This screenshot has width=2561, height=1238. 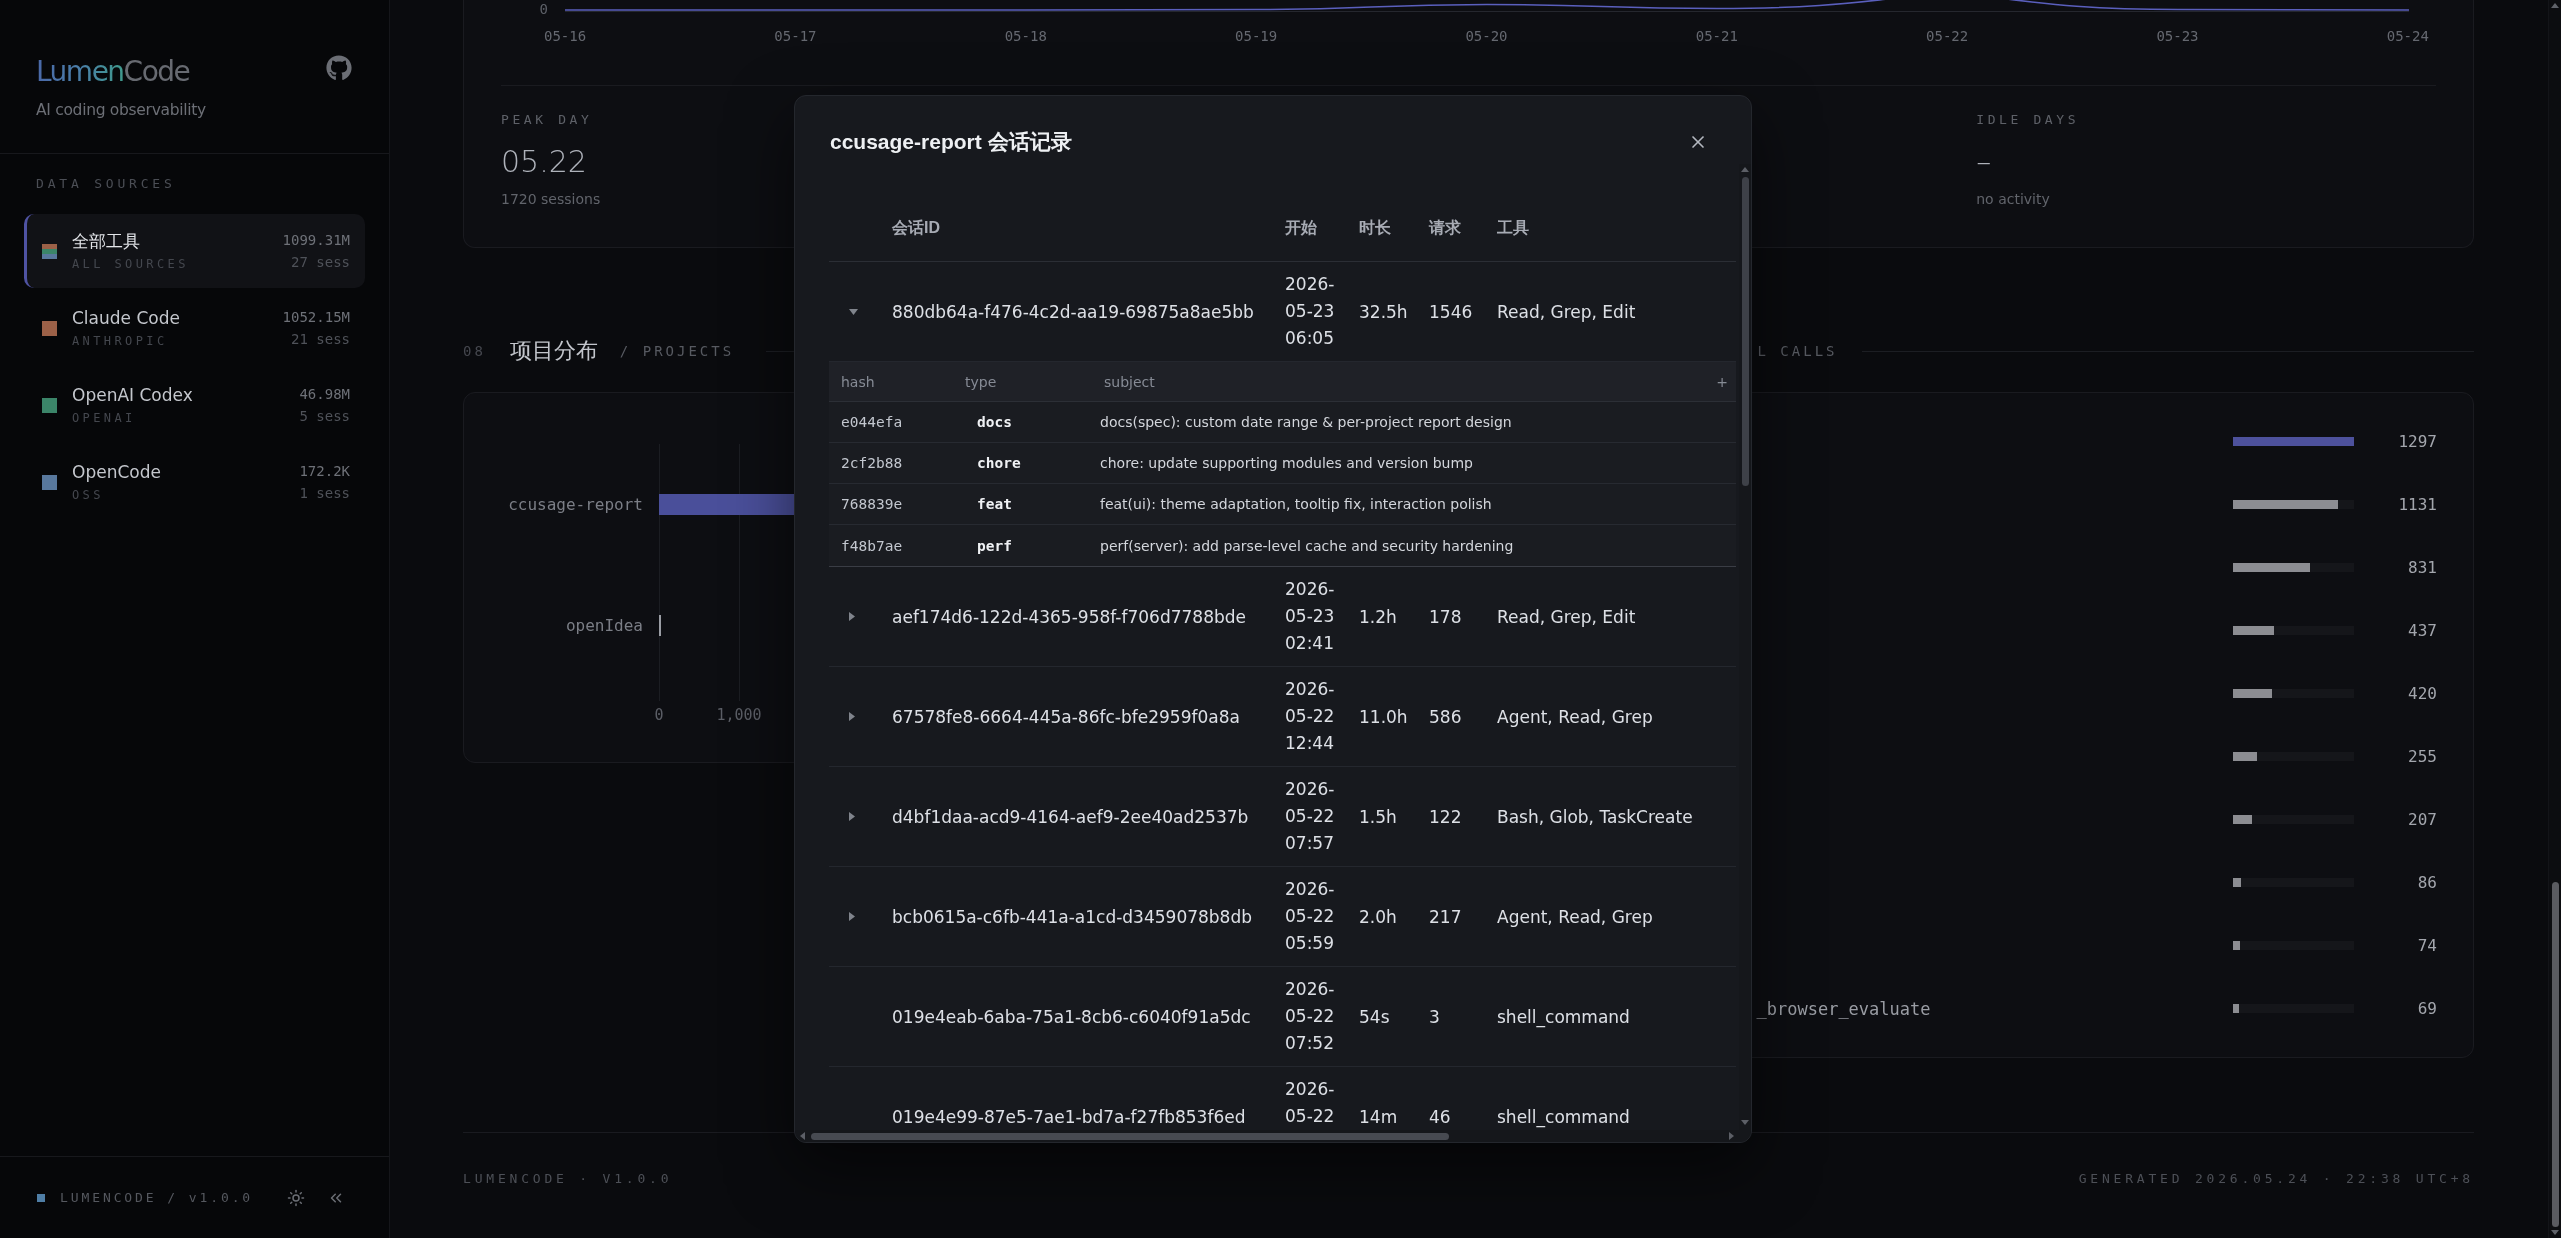 What do you see at coordinates (194, 405) in the screenshot?
I see `source-item: OpenAI Codex OPENAI 46.98M 5 sess` at bounding box center [194, 405].